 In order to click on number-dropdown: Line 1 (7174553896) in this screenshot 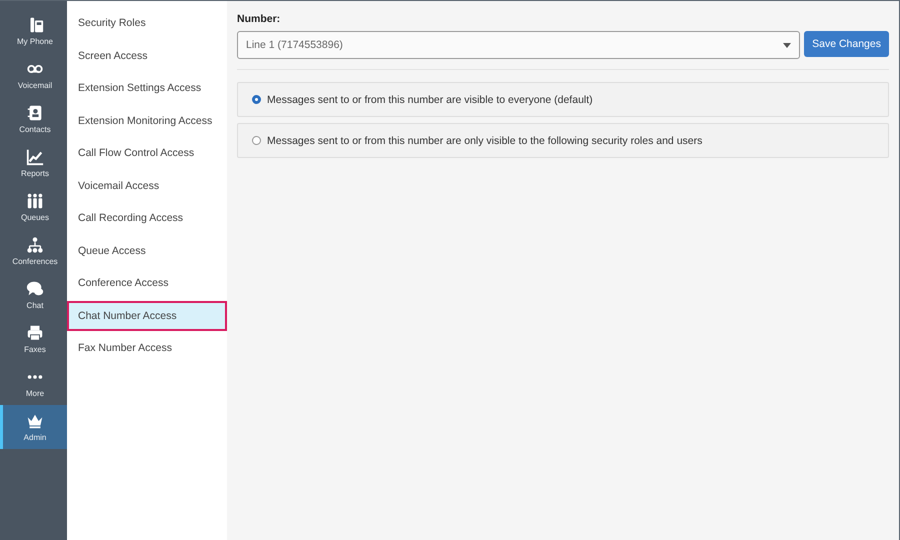, I will do `click(518, 45)`.